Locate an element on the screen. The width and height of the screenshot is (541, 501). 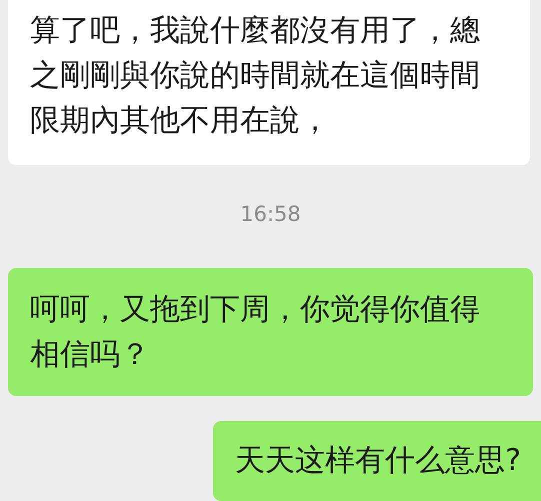
message-bubble: 天天这样有什么意思? is located at coordinates (377, 461).